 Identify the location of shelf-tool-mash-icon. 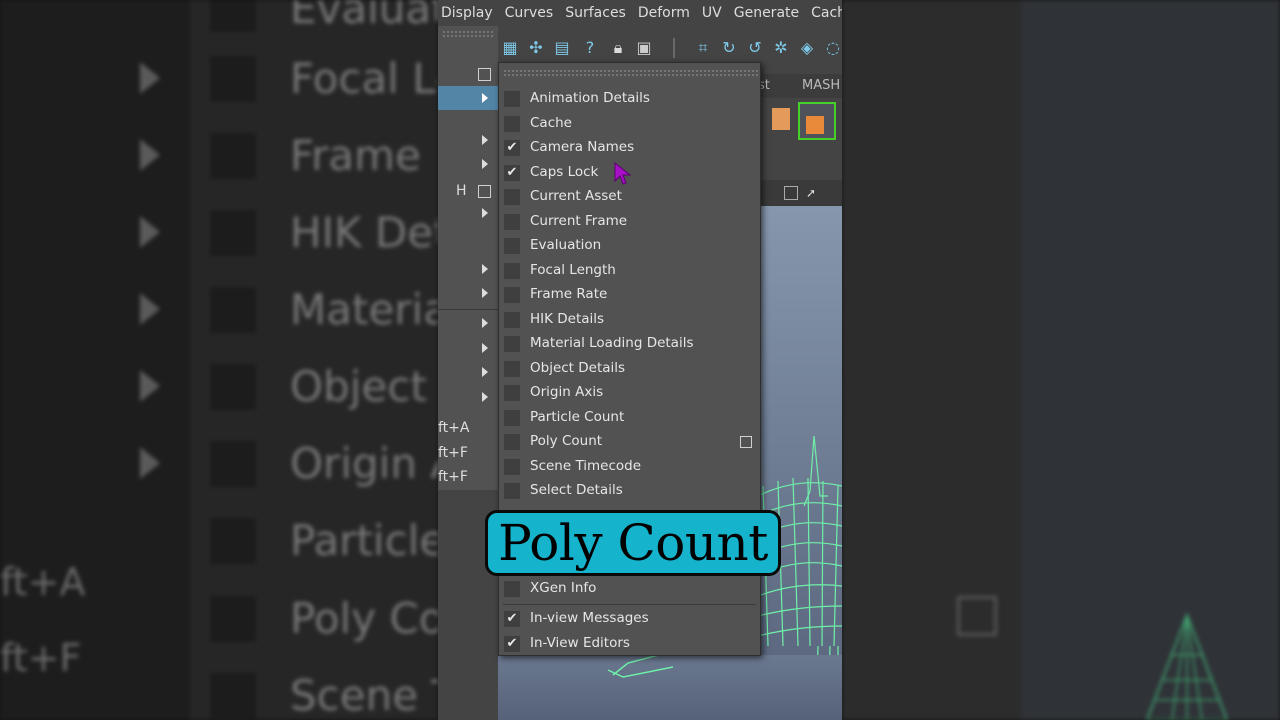
(817, 121).